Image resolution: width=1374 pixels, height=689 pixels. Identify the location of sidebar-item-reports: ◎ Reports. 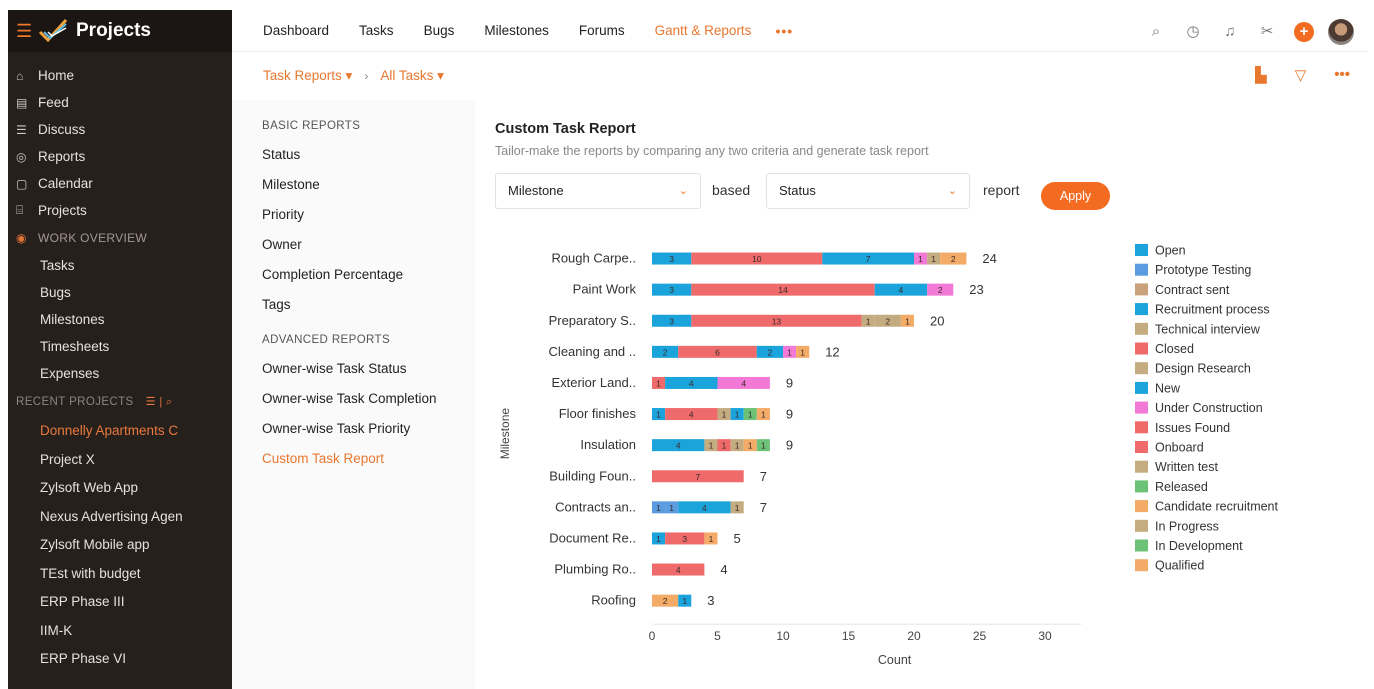
(120, 156).